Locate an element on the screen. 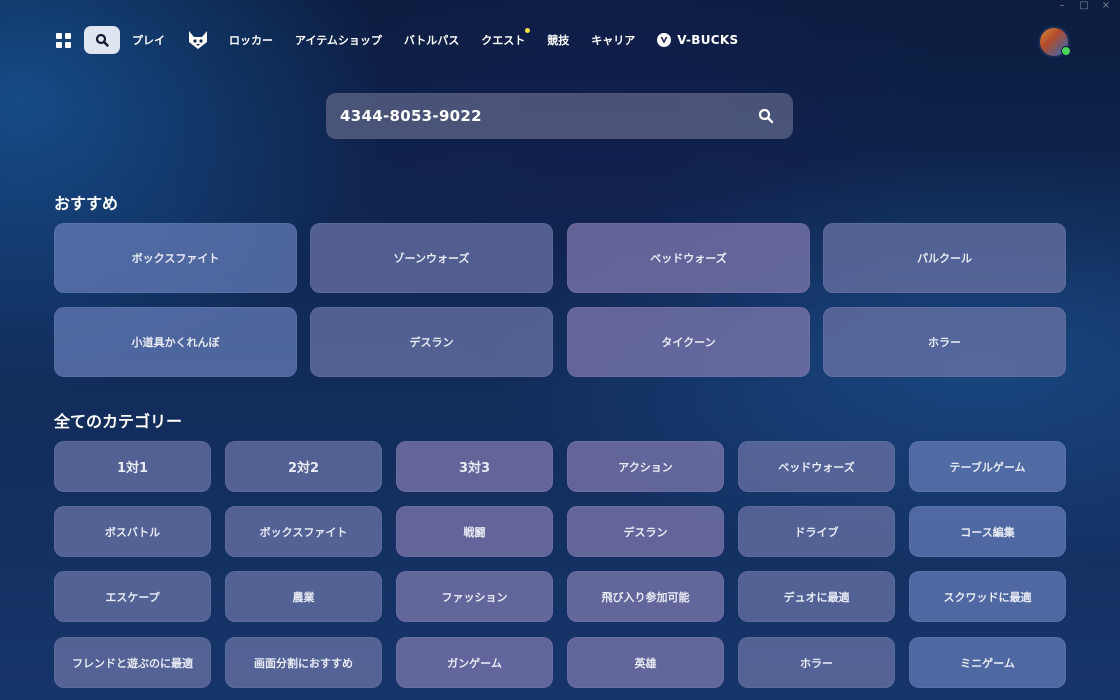 The image size is (1120, 700). category-tile: 飛び入り参加可能 is located at coordinates (645, 596).